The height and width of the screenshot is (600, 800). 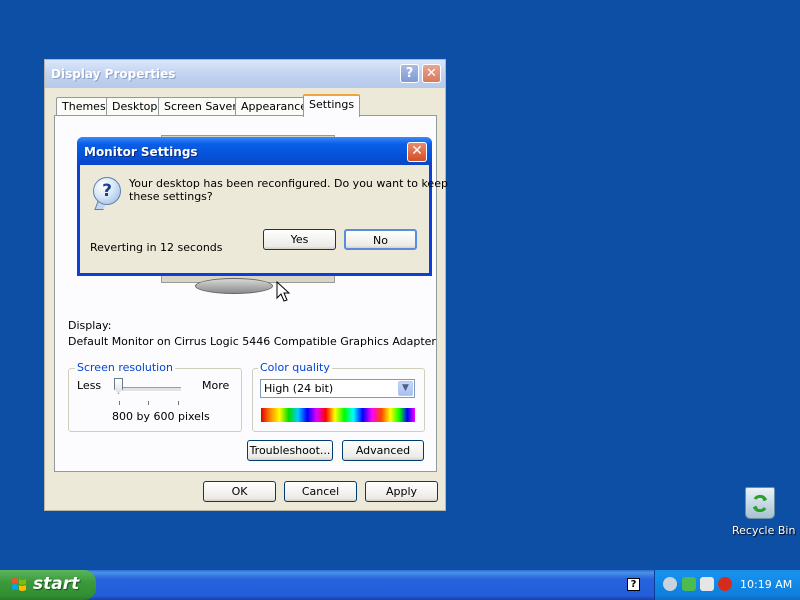 I want to click on window-title: Display Properties, so click(x=113, y=74).